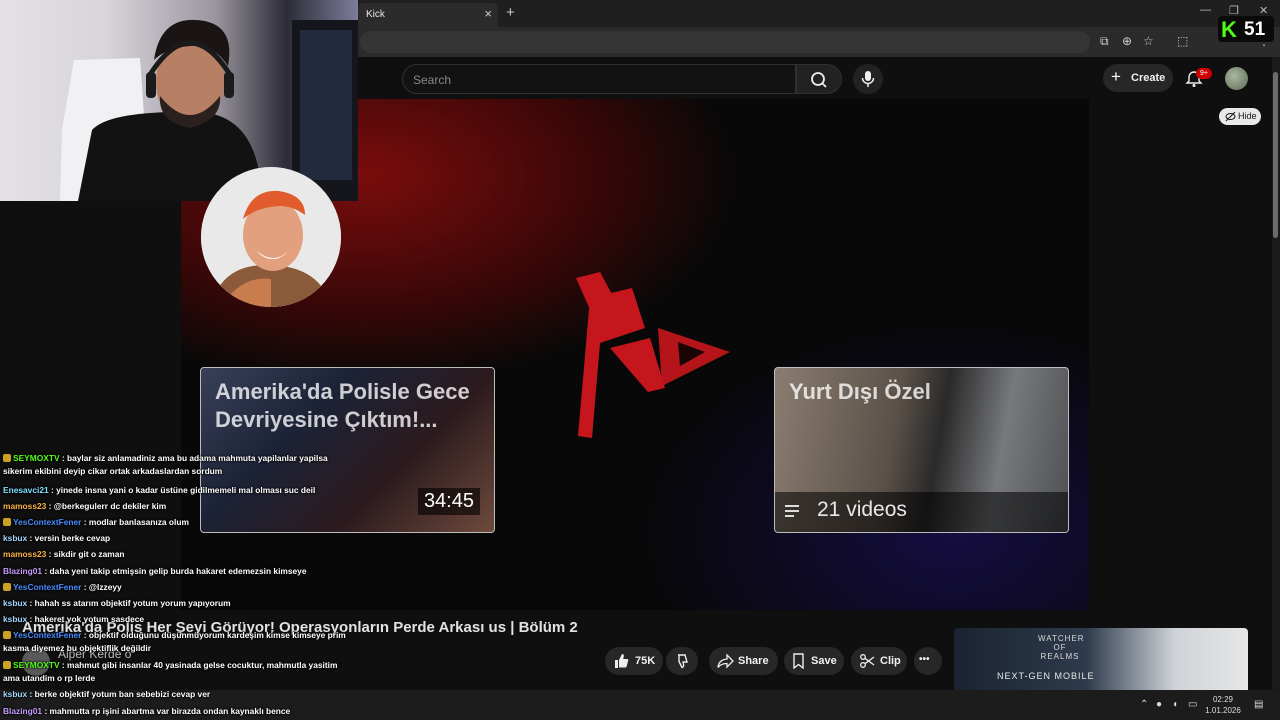  I want to click on notification-center-icon: ▤, so click(1258, 704).